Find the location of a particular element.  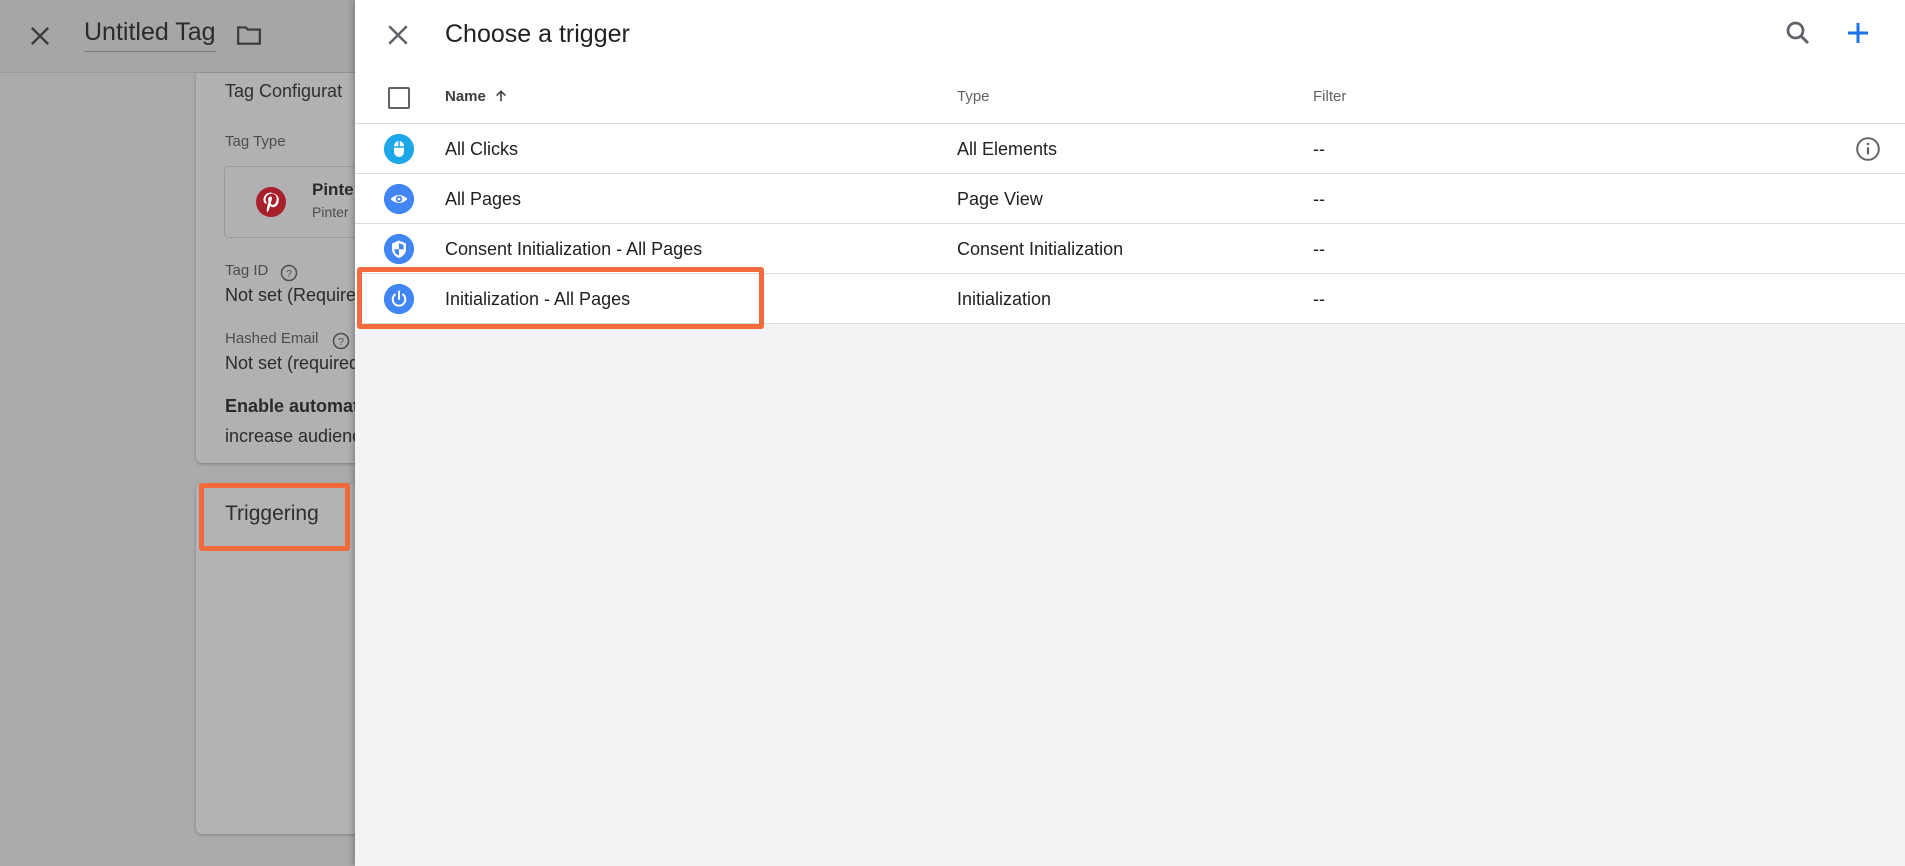

table-row: All Pages Page View -- is located at coordinates (1130, 199).